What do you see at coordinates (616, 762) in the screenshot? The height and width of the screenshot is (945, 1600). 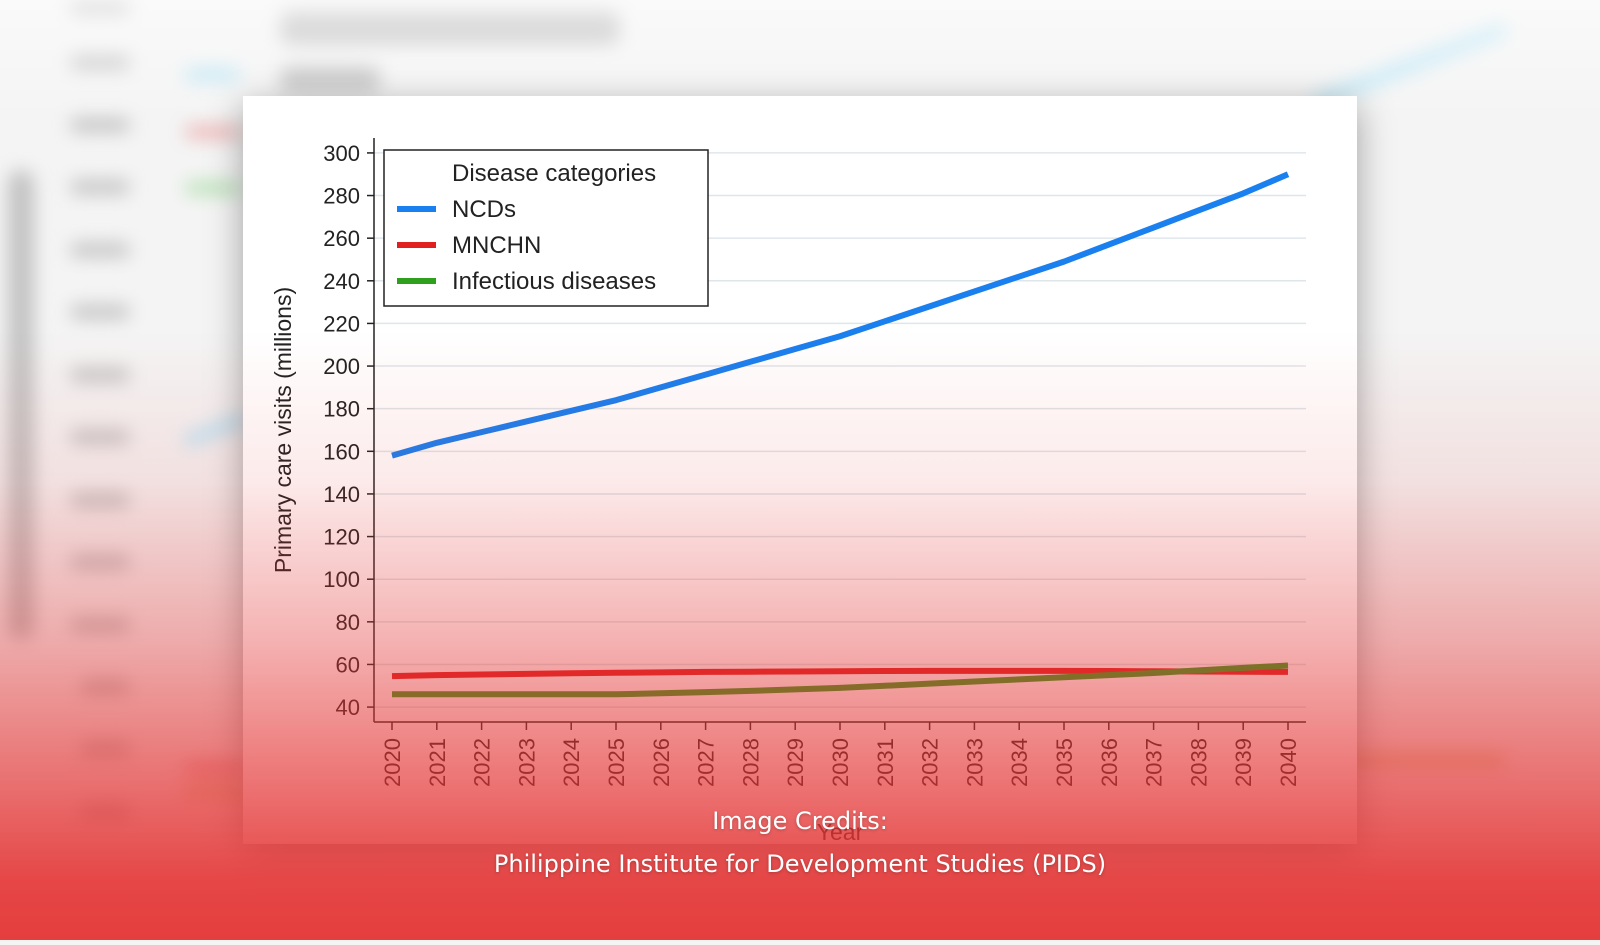 I see `x-tick-label: 2025` at bounding box center [616, 762].